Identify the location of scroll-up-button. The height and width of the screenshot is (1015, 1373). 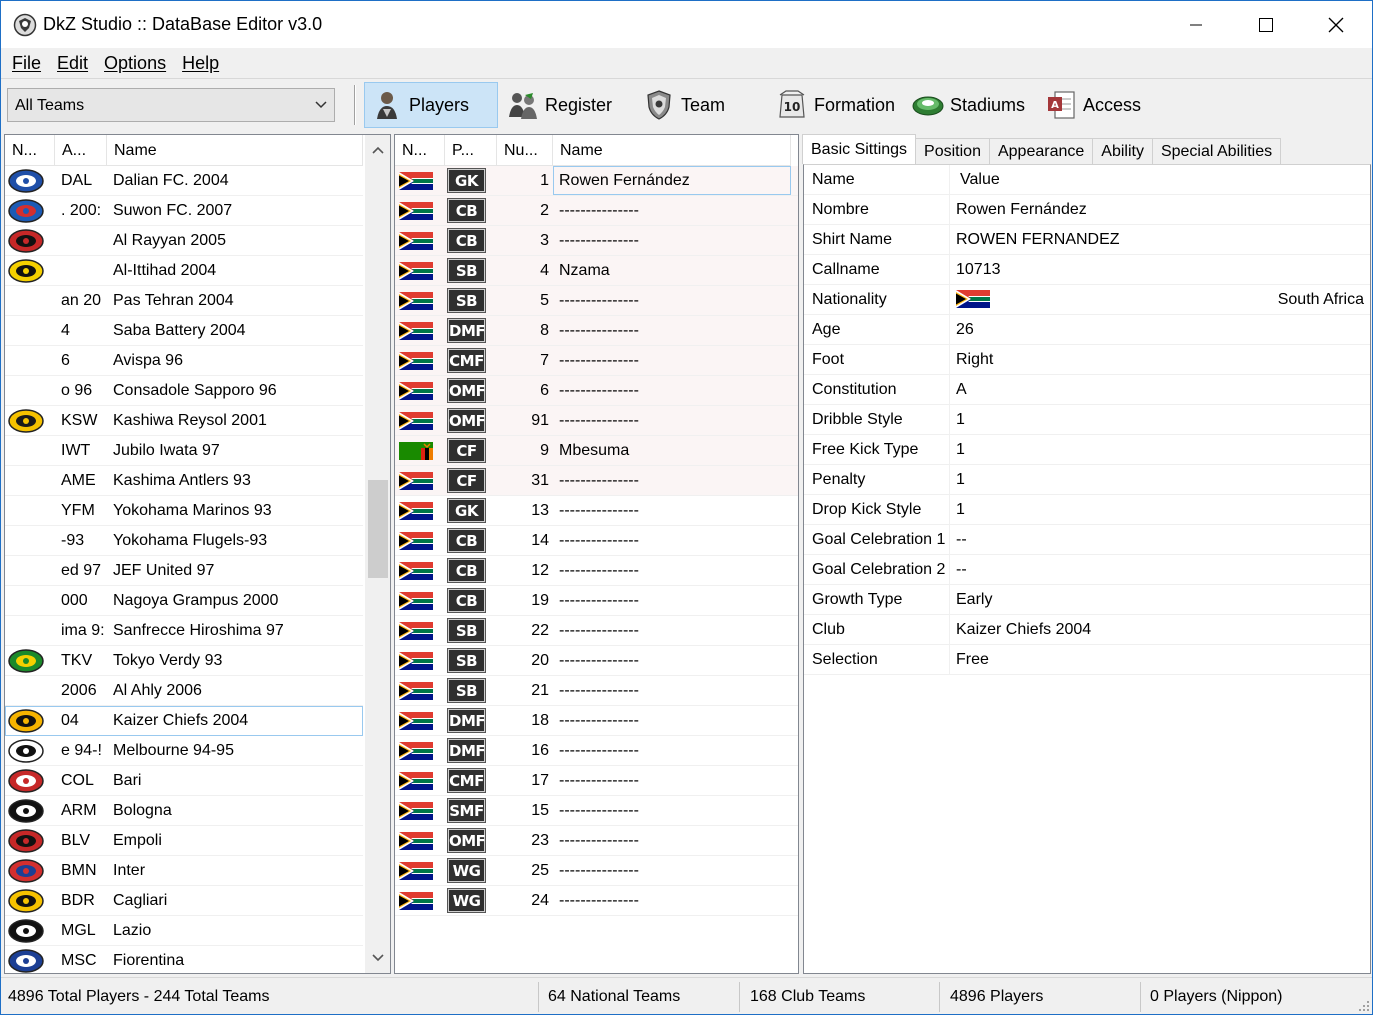
(377, 150).